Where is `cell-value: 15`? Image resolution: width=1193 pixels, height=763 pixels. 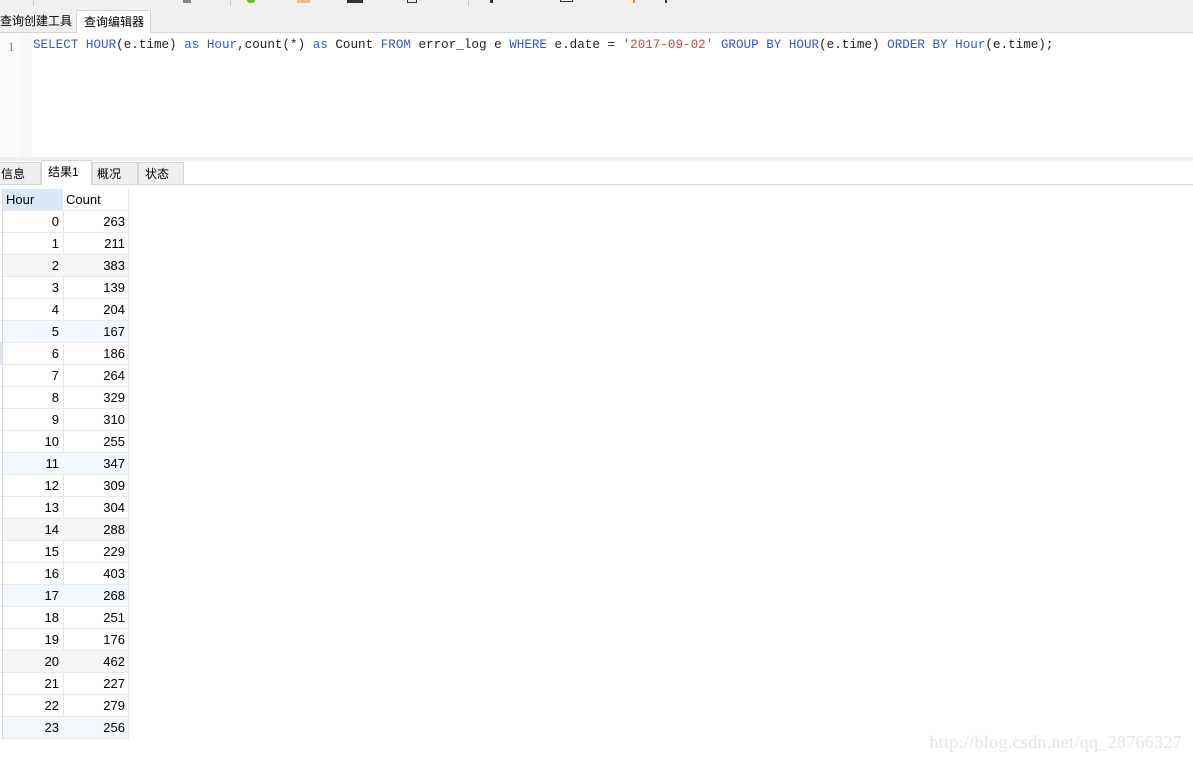 cell-value: 15 is located at coordinates (51, 551).